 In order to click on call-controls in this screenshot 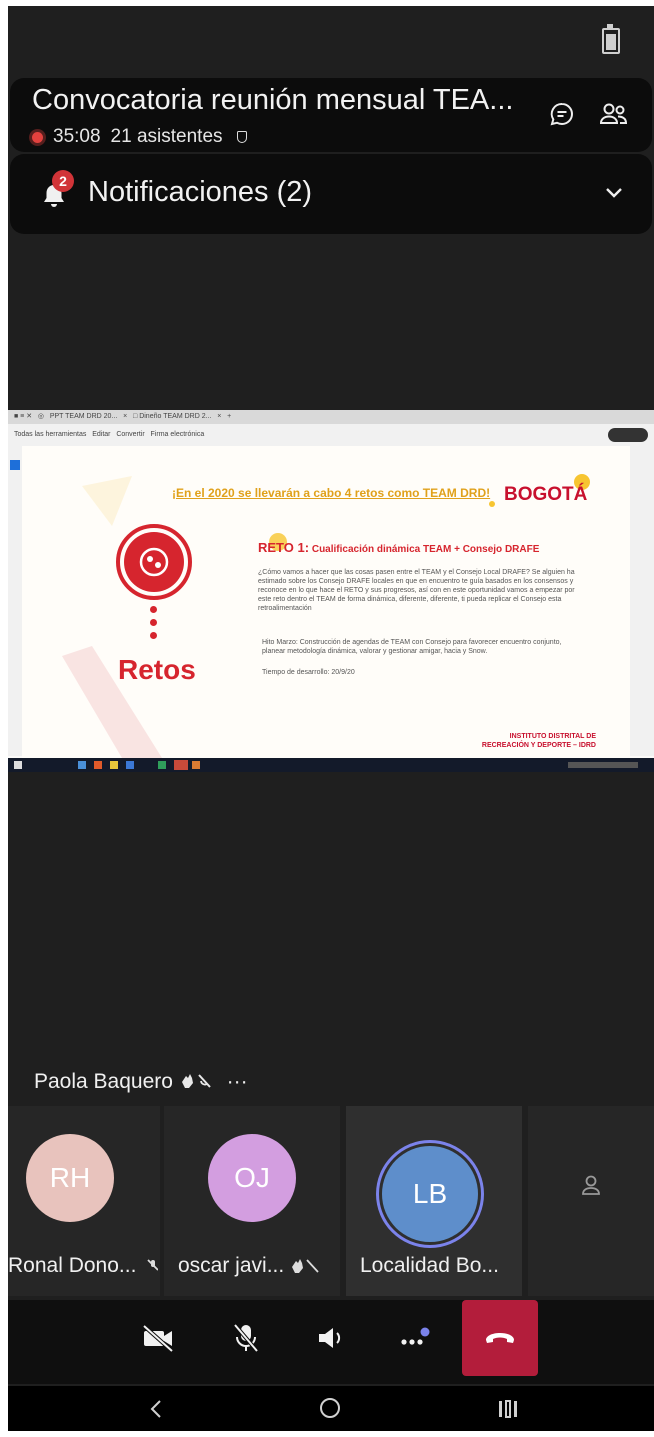, I will do `click(331, 1342)`.